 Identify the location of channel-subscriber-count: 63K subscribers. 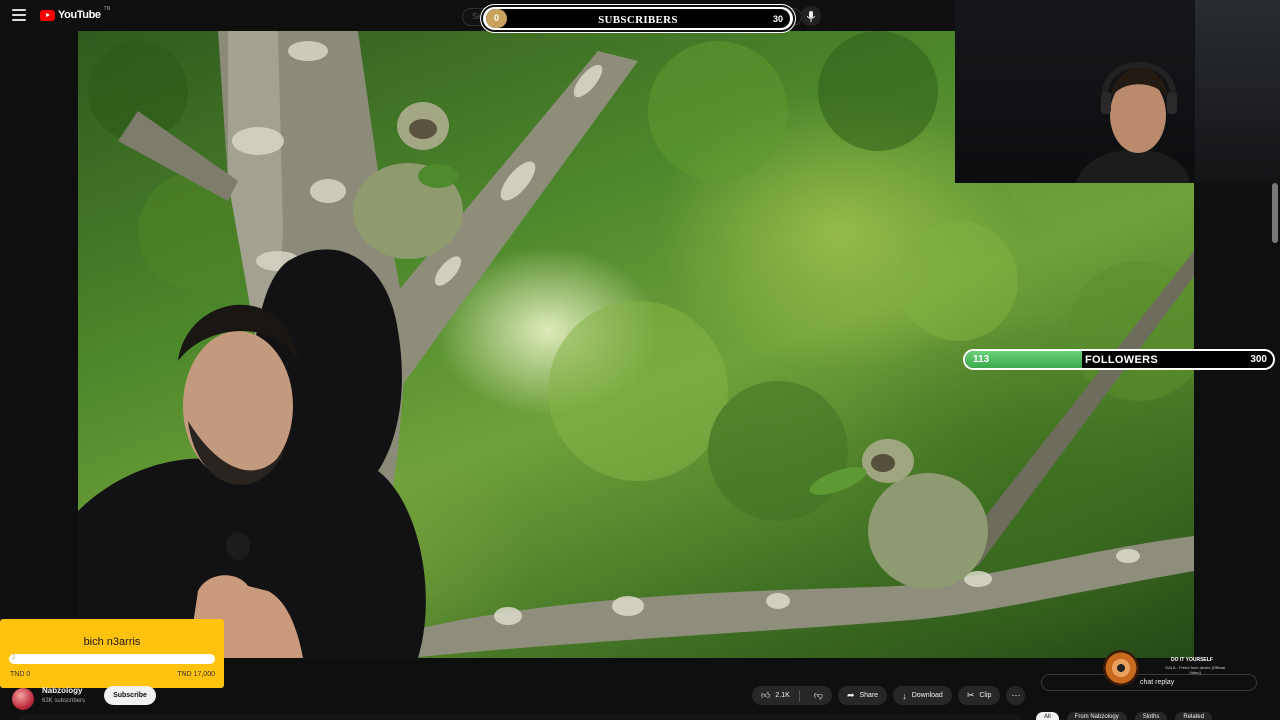
(64, 701).